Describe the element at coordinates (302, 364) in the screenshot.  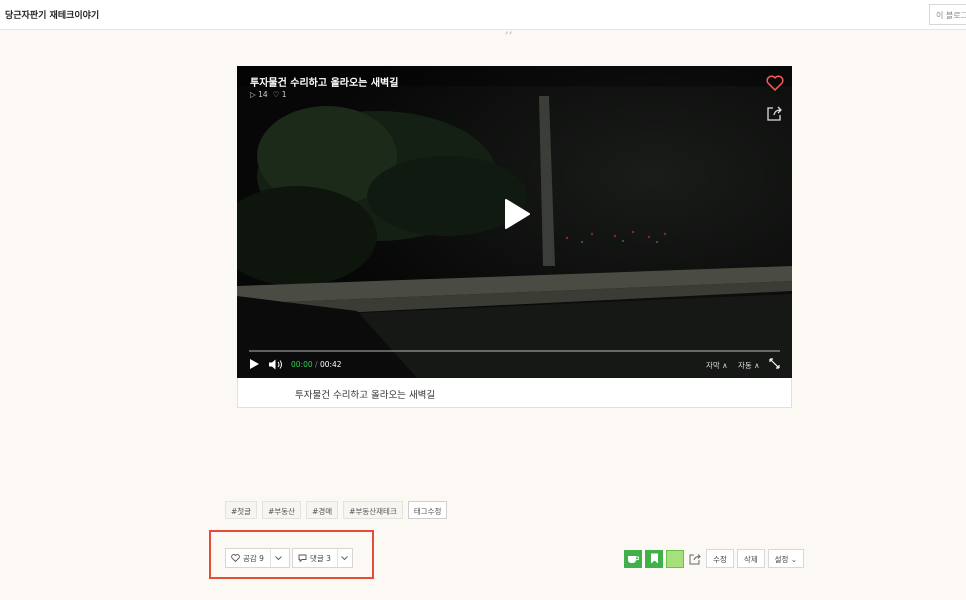
I see `current-time: 00:00` at that location.